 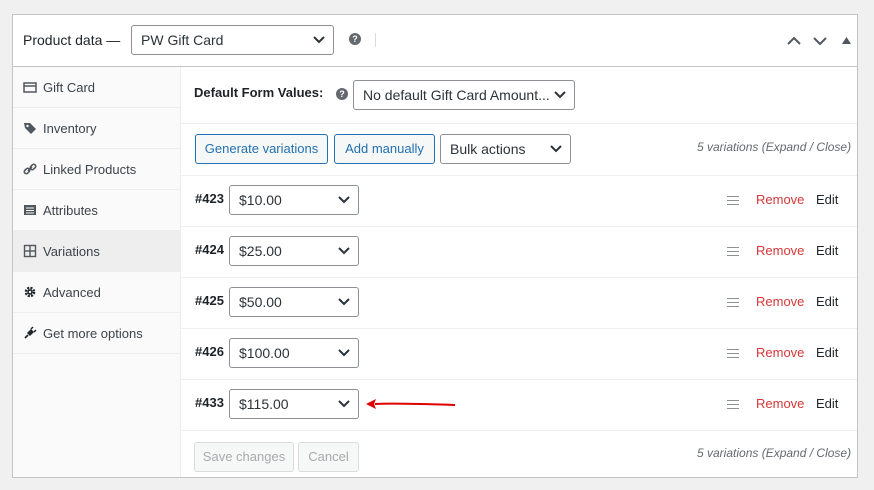 What do you see at coordinates (93, 333) in the screenshot?
I see `tab-label: Get more options` at bounding box center [93, 333].